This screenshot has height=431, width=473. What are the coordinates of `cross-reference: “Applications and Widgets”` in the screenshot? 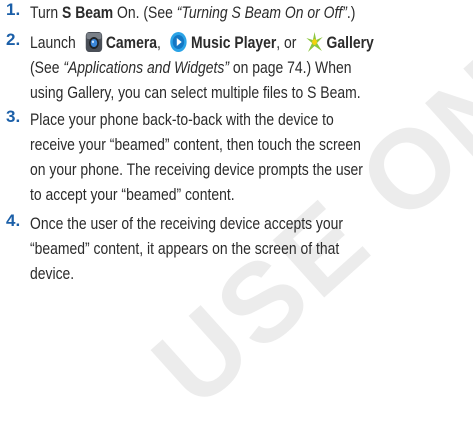 It's located at (146, 67).